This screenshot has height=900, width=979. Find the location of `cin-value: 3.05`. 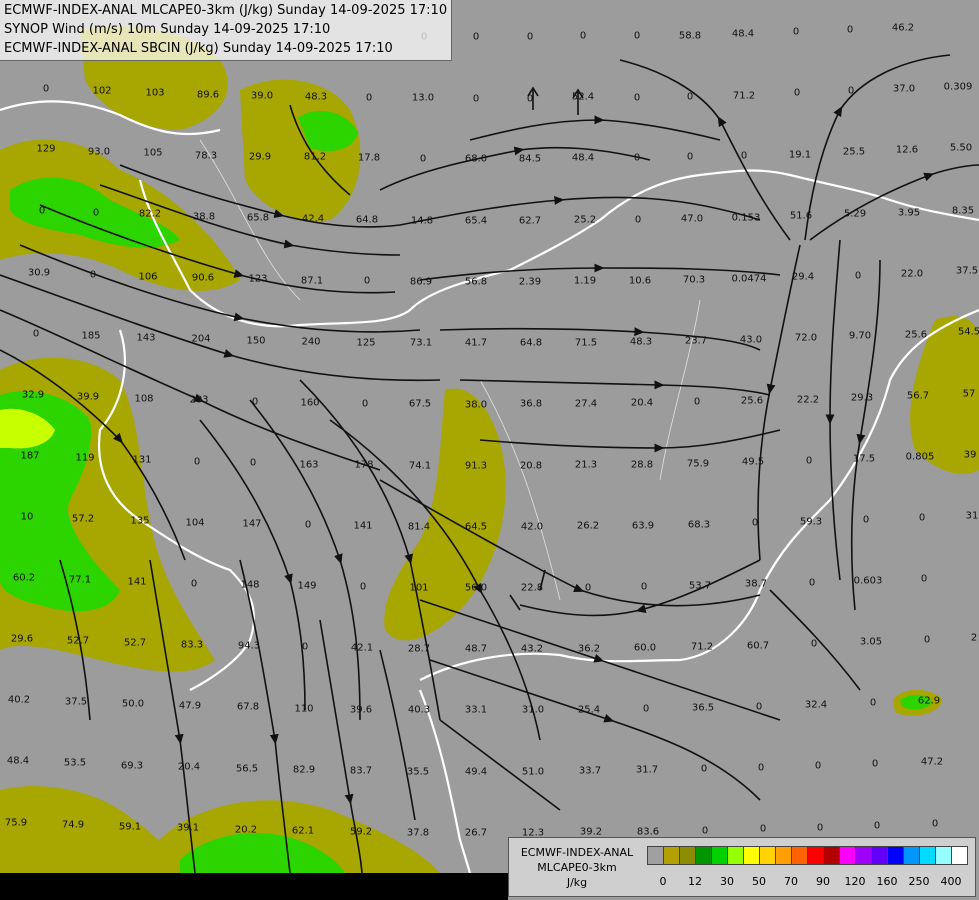

cin-value: 3.05 is located at coordinates (871, 642).